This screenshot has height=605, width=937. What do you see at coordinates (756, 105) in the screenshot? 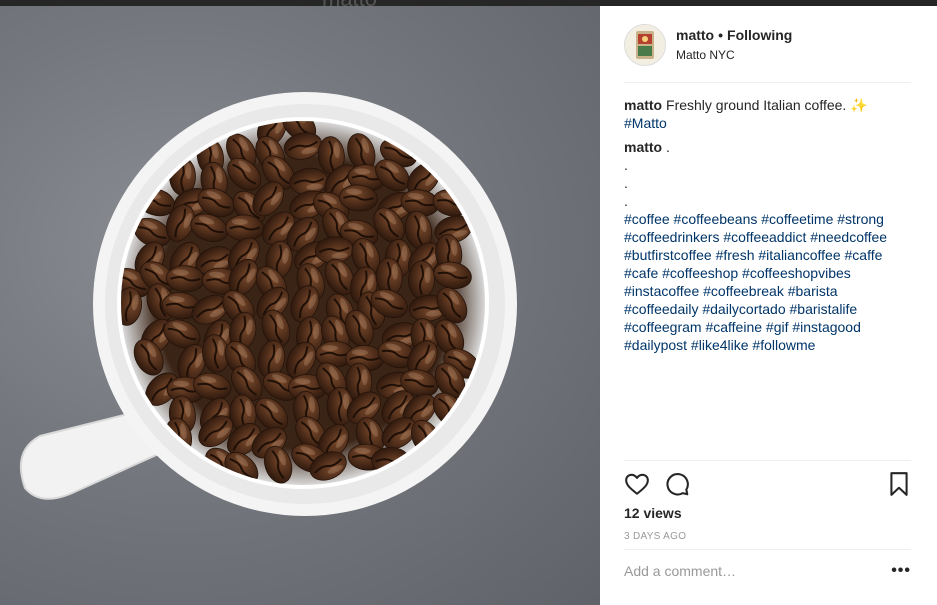
I see `caption-text: Freshly ground Italian coffee.` at bounding box center [756, 105].